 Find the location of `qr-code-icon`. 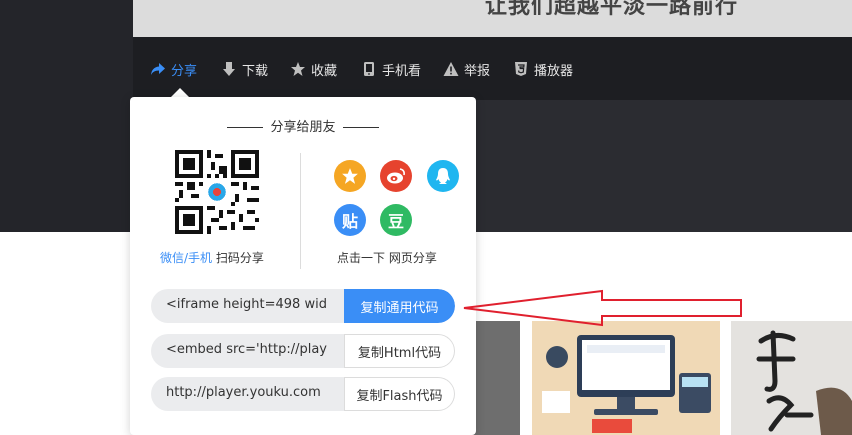

qr-code-icon is located at coordinates (217, 192).